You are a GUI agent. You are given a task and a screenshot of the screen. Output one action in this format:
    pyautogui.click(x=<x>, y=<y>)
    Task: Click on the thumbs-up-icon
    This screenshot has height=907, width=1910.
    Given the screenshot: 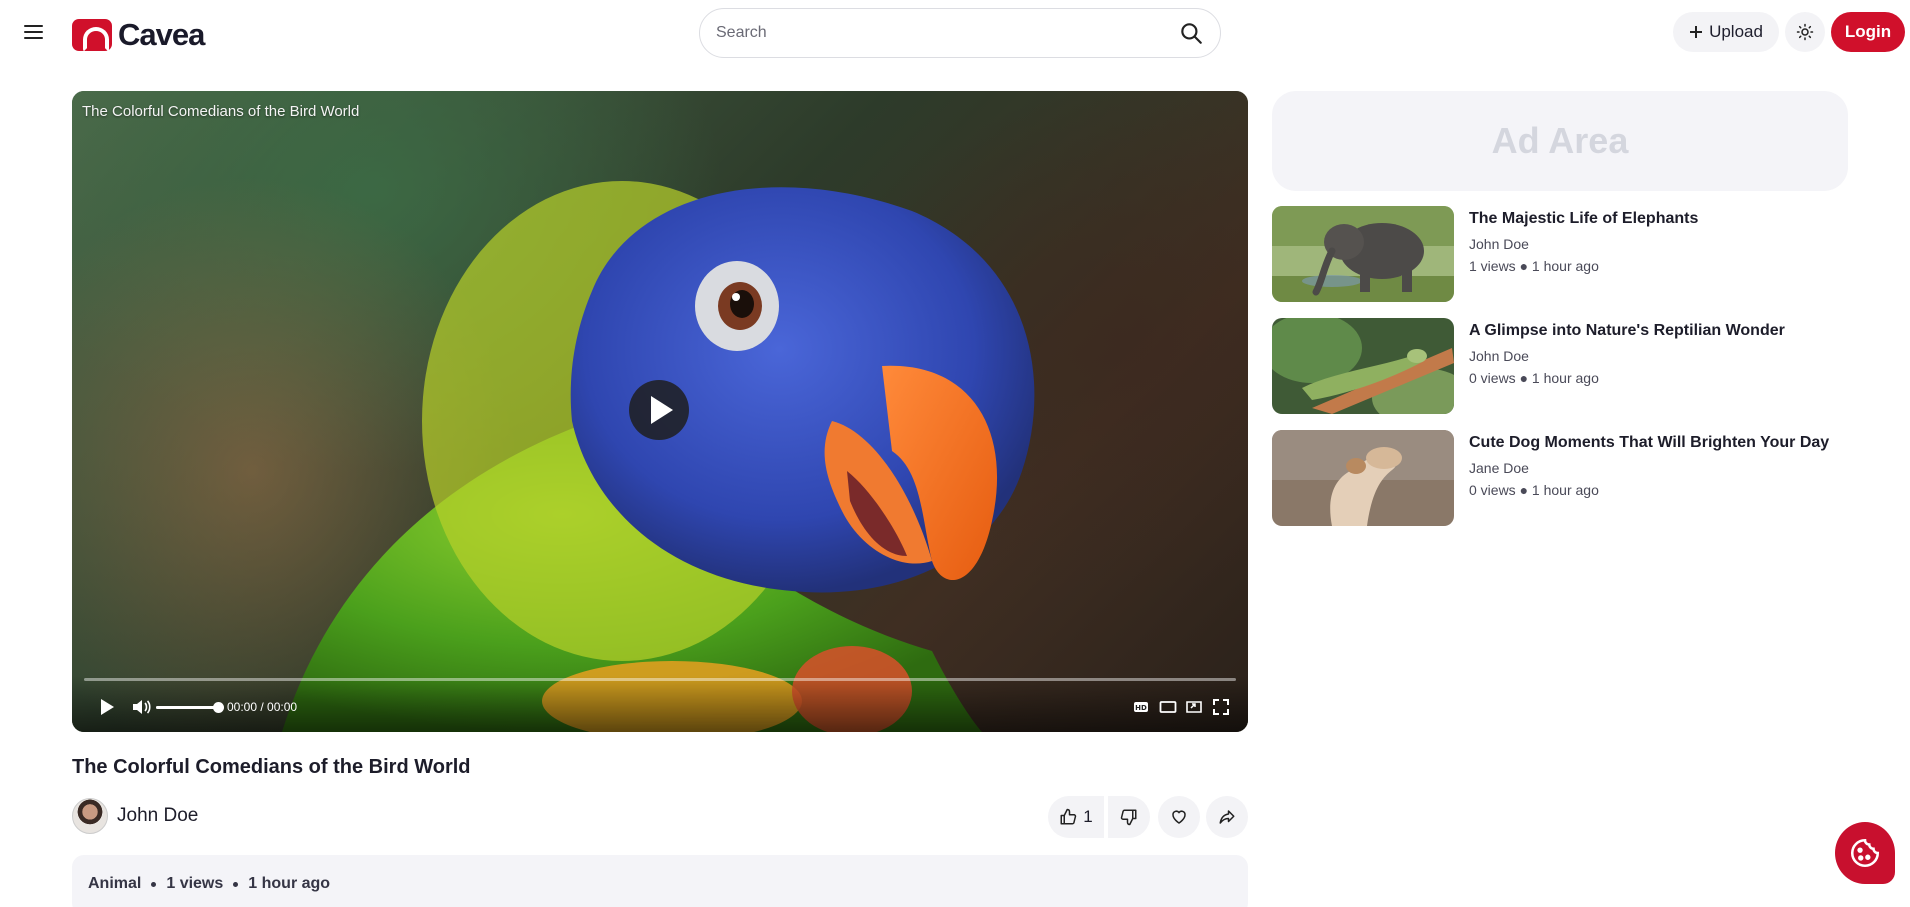 What is the action you would take?
    pyautogui.click(x=1068, y=816)
    